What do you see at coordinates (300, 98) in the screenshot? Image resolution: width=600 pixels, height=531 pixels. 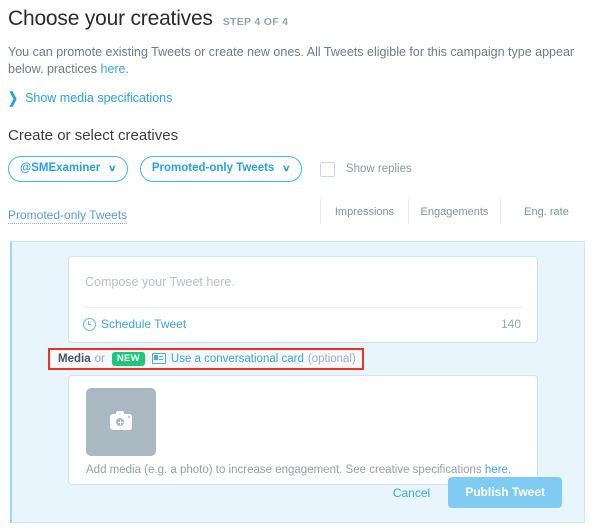 I see `show-media-specifications-row: ❯ Show media specifications` at bounding box center [300, 98].